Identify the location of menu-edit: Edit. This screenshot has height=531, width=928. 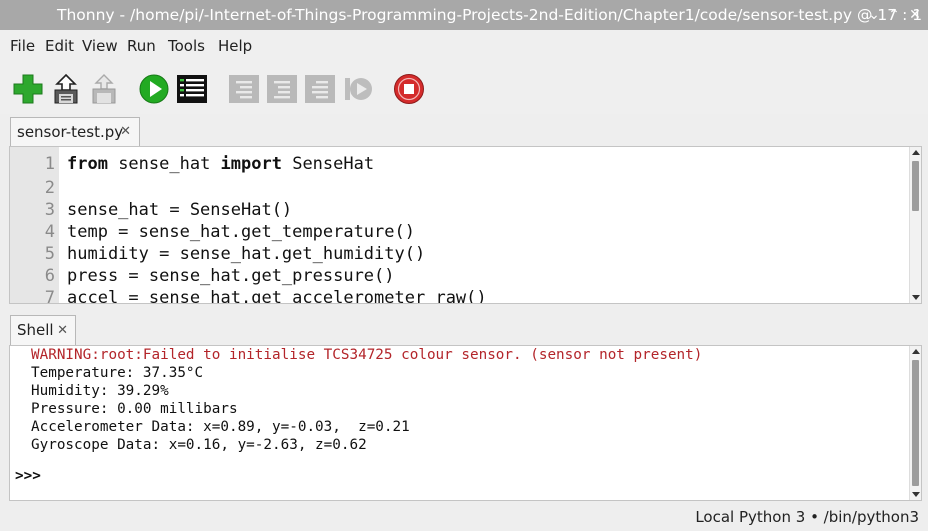
(59, 46).